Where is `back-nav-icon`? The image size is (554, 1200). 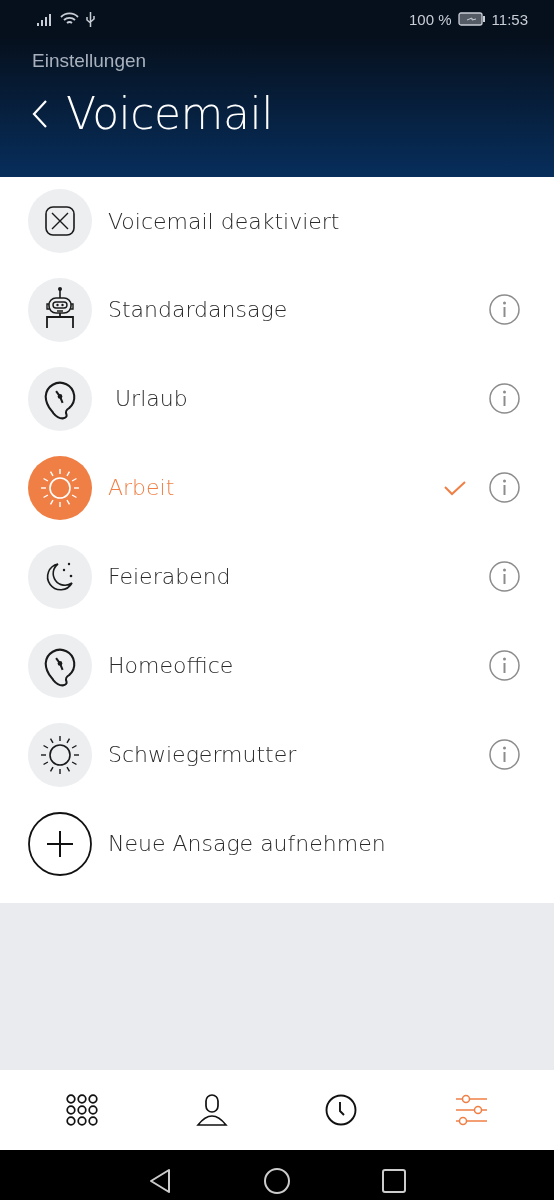 back-nav-icon is located at coordinates (160, 1181).